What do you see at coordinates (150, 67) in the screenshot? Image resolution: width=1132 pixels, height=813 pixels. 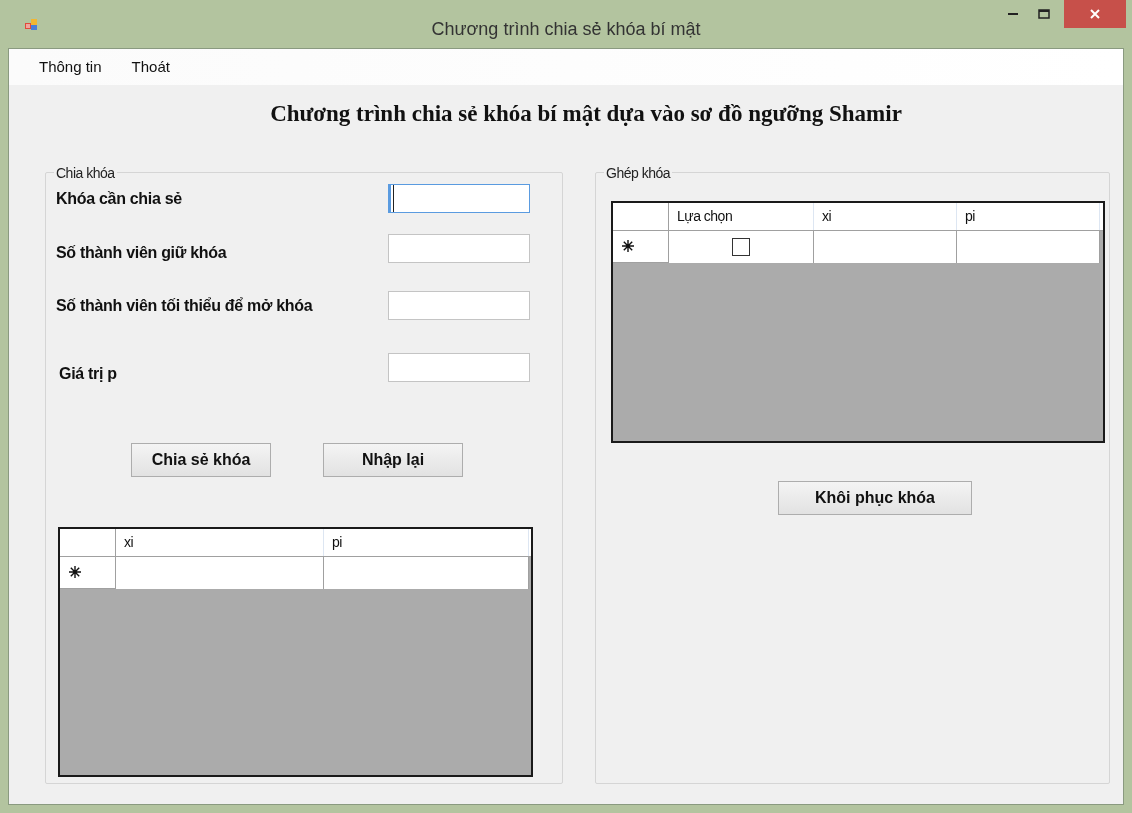 I see `menu-item: Thoát` at bounding box center [150, 67].